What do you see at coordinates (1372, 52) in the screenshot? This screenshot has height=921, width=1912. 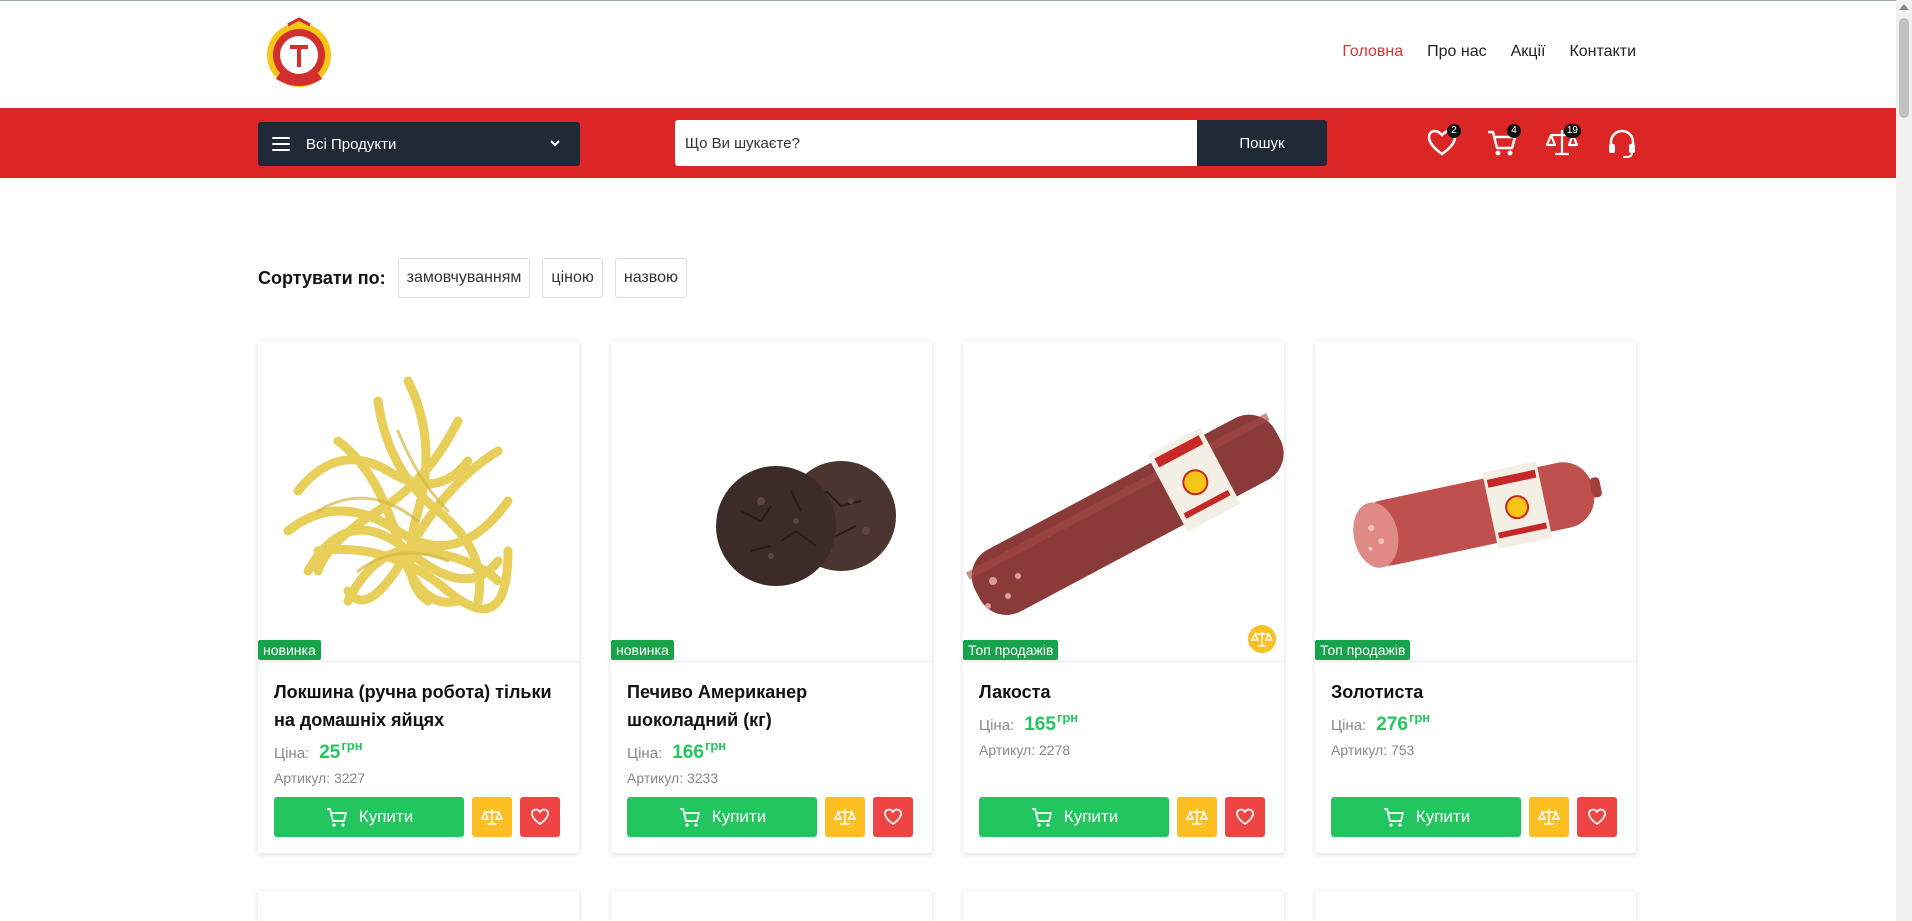 I see `nav-home: Головна` at bounding box center [1372, 52].